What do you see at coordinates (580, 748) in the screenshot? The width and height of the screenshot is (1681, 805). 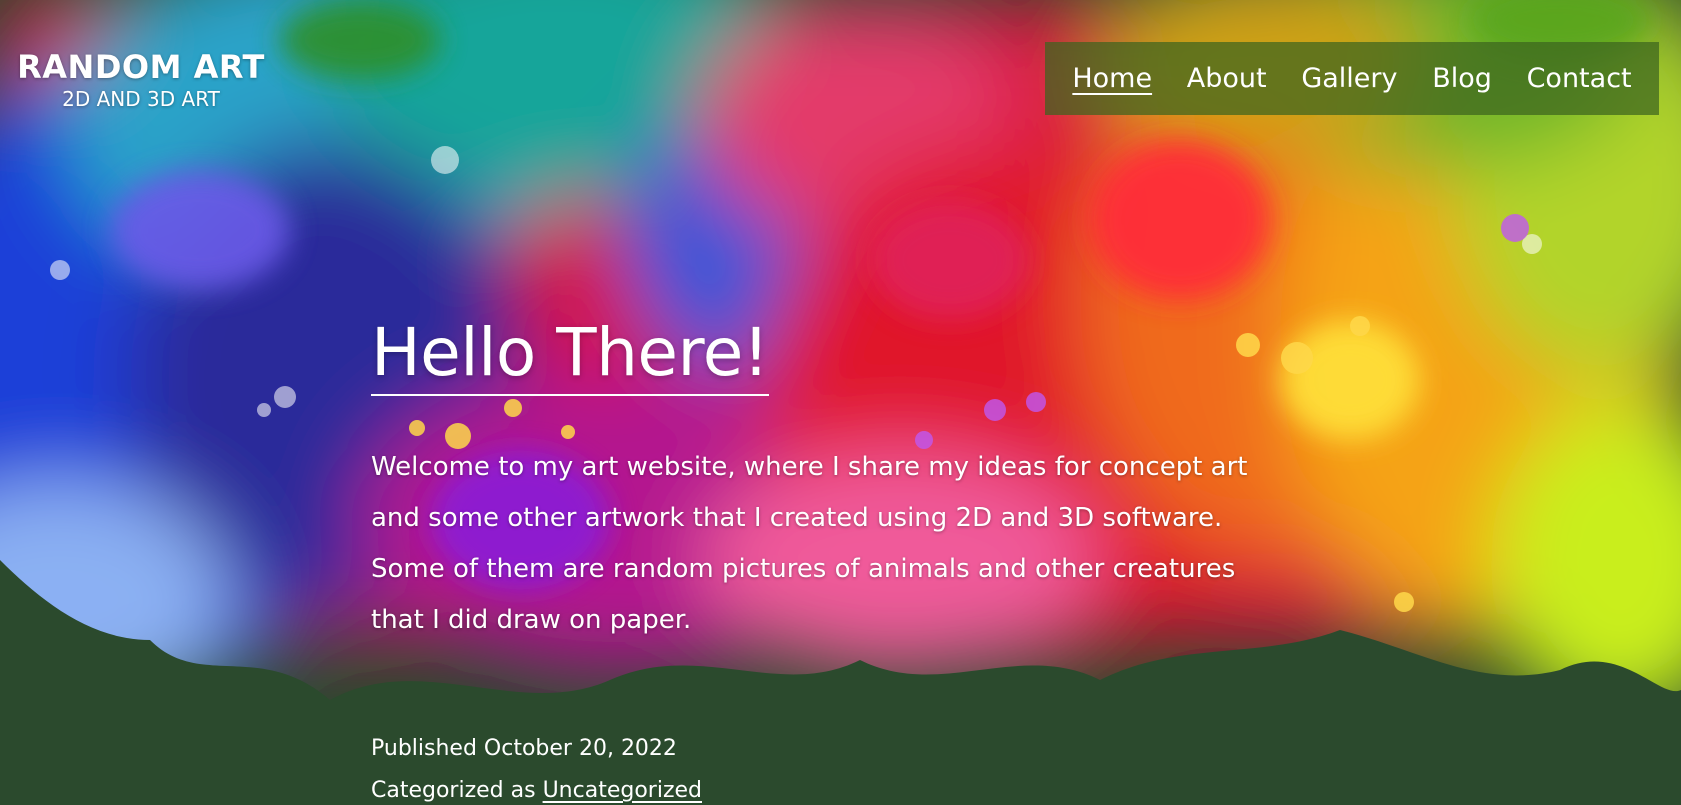 I see `published-date: October 20, 2022` at bounding box center [580, 748].